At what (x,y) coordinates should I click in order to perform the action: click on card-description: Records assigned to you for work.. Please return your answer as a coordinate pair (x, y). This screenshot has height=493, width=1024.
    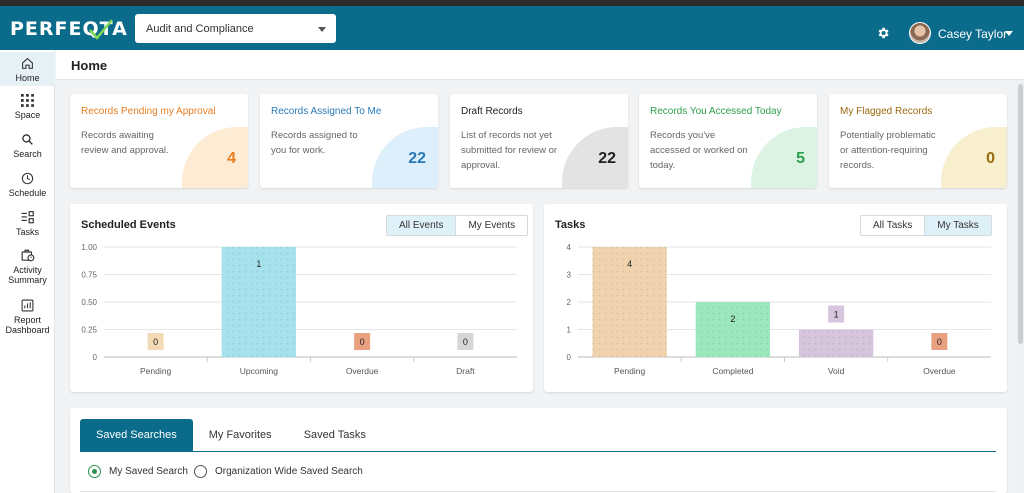
    Looking at the image, I should click on (314, 143).